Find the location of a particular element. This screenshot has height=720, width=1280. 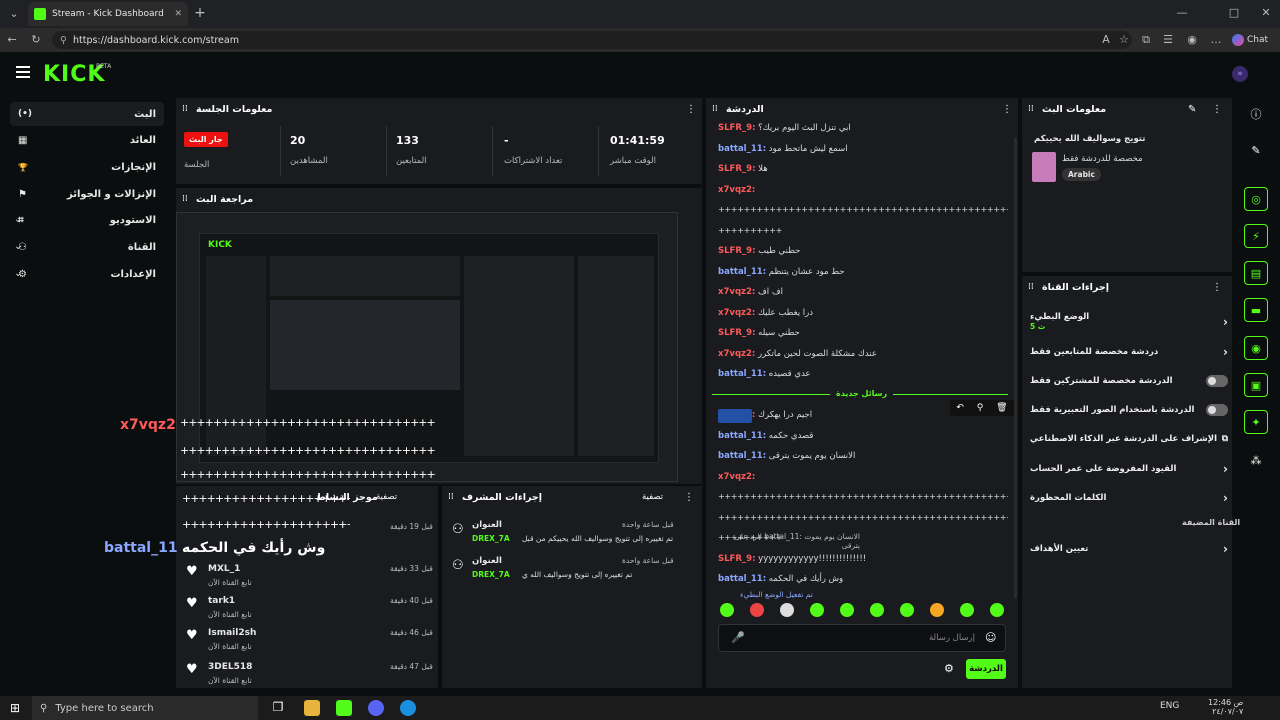

nav-item-drops: ⚑ الإنزالات و الجوائز is located at coordinates (87, 194).